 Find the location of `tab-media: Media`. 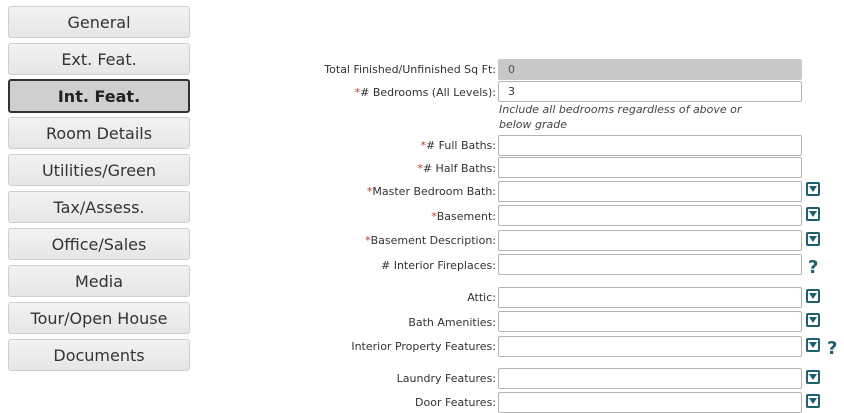

tab-media: Media is located at coordinates (99, 281).